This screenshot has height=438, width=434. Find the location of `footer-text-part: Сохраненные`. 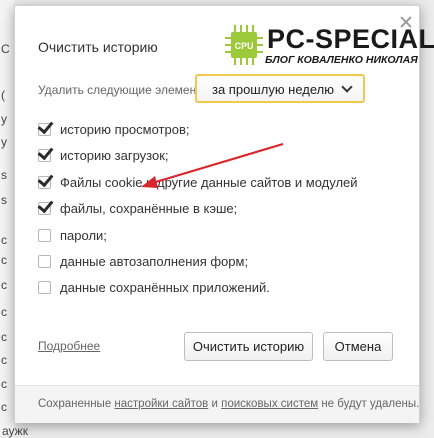

footer-text-part: Сохраненные is located at coordinates (76, 404).